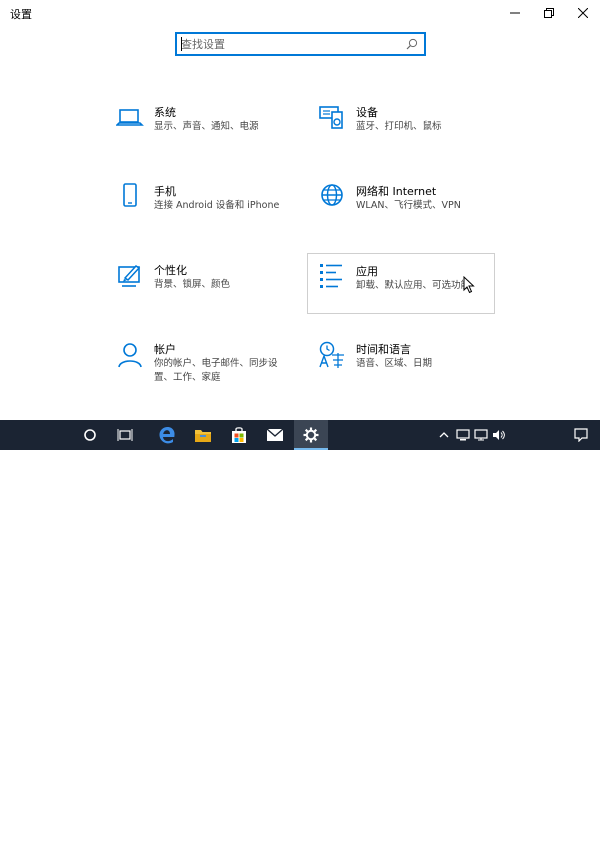 The height and width of the screenshot is (868, 600). I want to click on cortana-circle-icon, so click(90, 435).